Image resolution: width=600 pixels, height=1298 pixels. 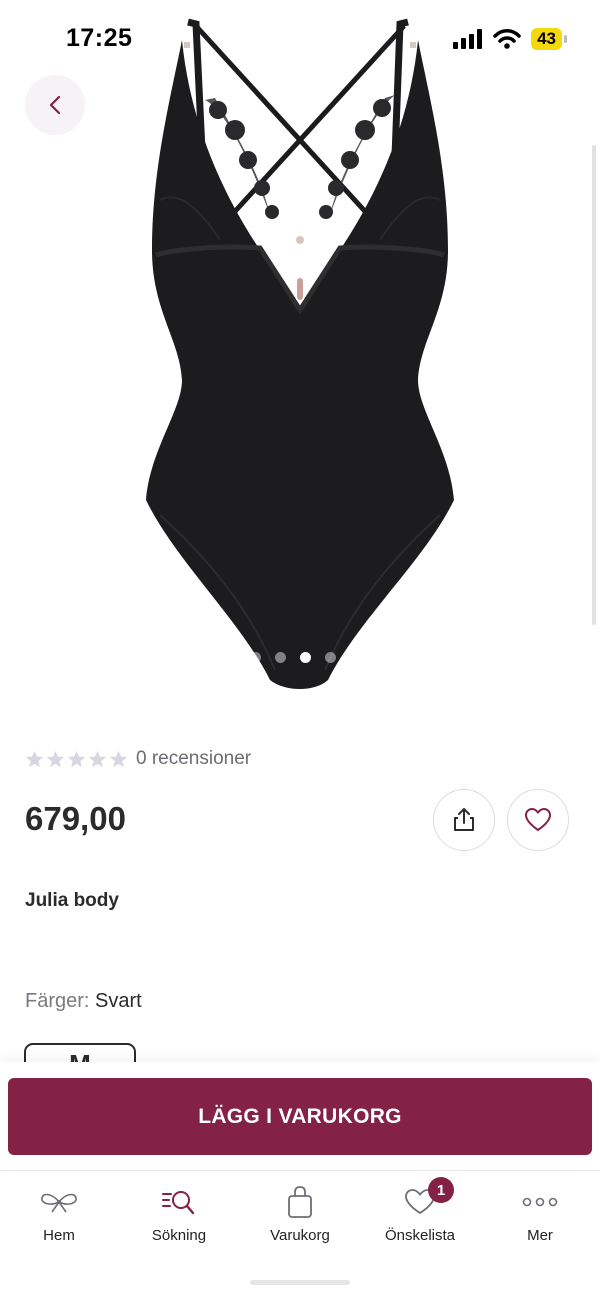 I want to click on carousel-dots, so click(x=293, y=657).